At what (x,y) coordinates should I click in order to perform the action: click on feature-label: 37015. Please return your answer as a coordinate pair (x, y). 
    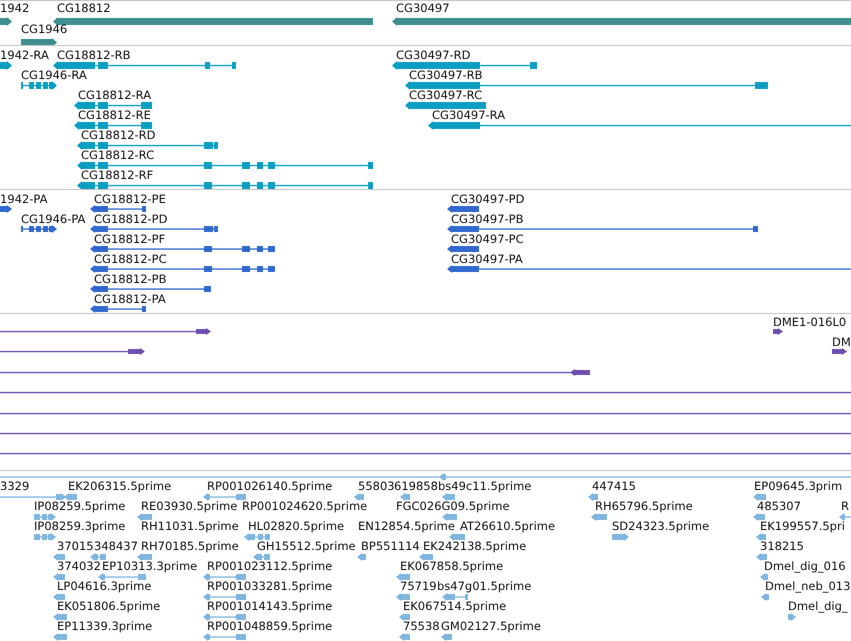
    Looking at the image, I should click on (75, 546).